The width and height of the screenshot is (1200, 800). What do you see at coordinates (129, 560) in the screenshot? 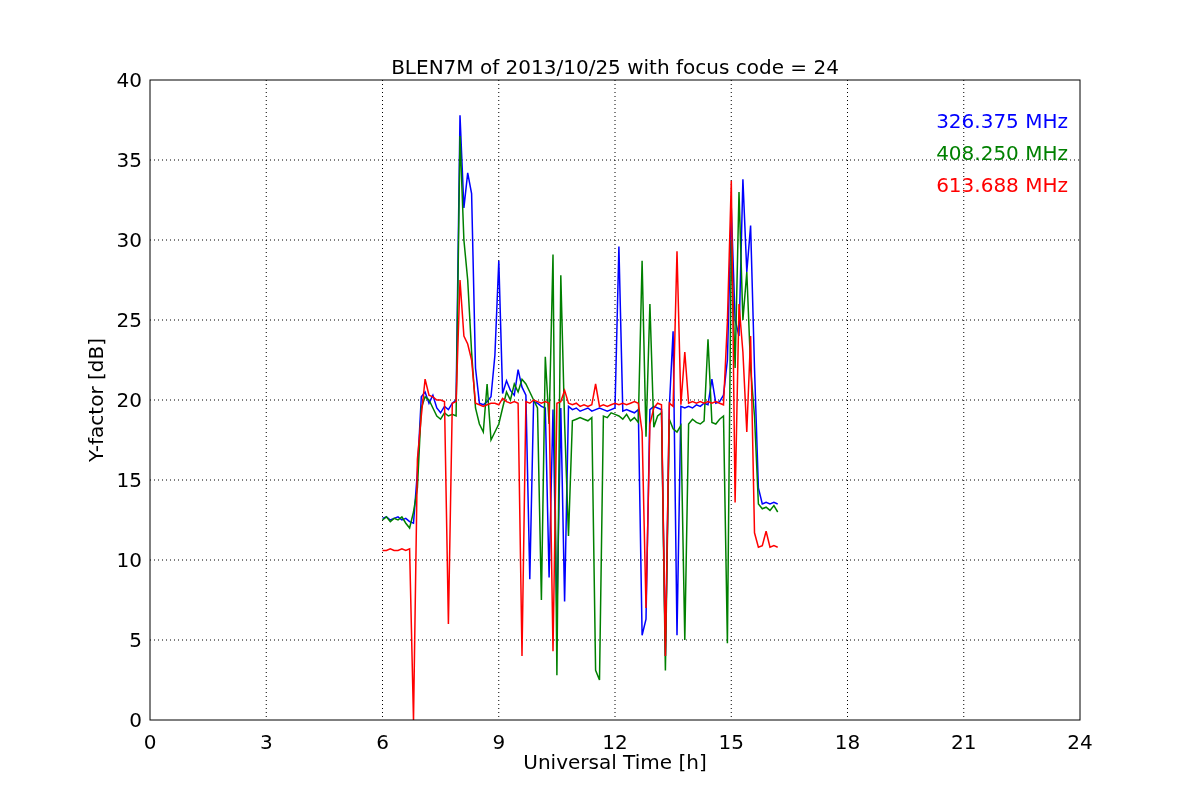
I see `y-tick-label: 10` at bounding box center [129, 560].